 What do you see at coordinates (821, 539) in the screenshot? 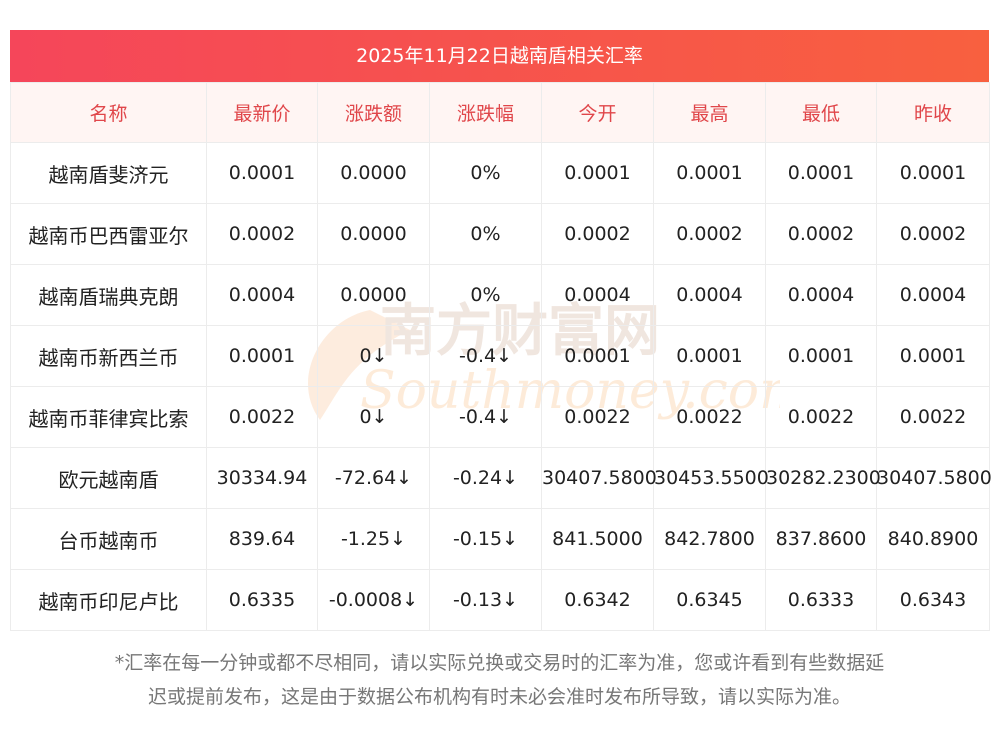
I see `cell-low: 837.8600` at bounding box center [821, 539].